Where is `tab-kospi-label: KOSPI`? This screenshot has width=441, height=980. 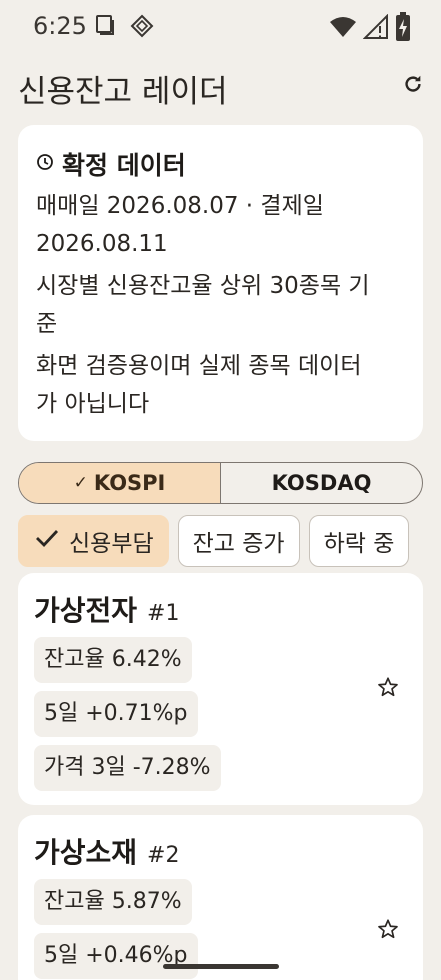 tab-kospi-label: KOSPI is located at coordinates (129, 483).